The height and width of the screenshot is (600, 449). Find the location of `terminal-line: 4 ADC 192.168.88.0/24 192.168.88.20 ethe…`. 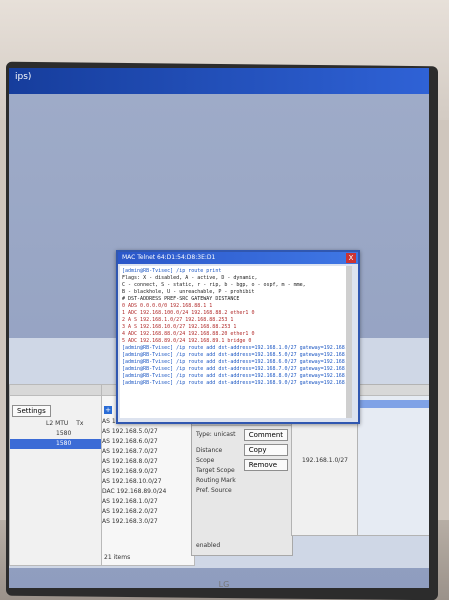

terminal-line: 4 ADC 192.168.88.0/24 192.168.88.20 ethe… is located at coordinates (188, 334).